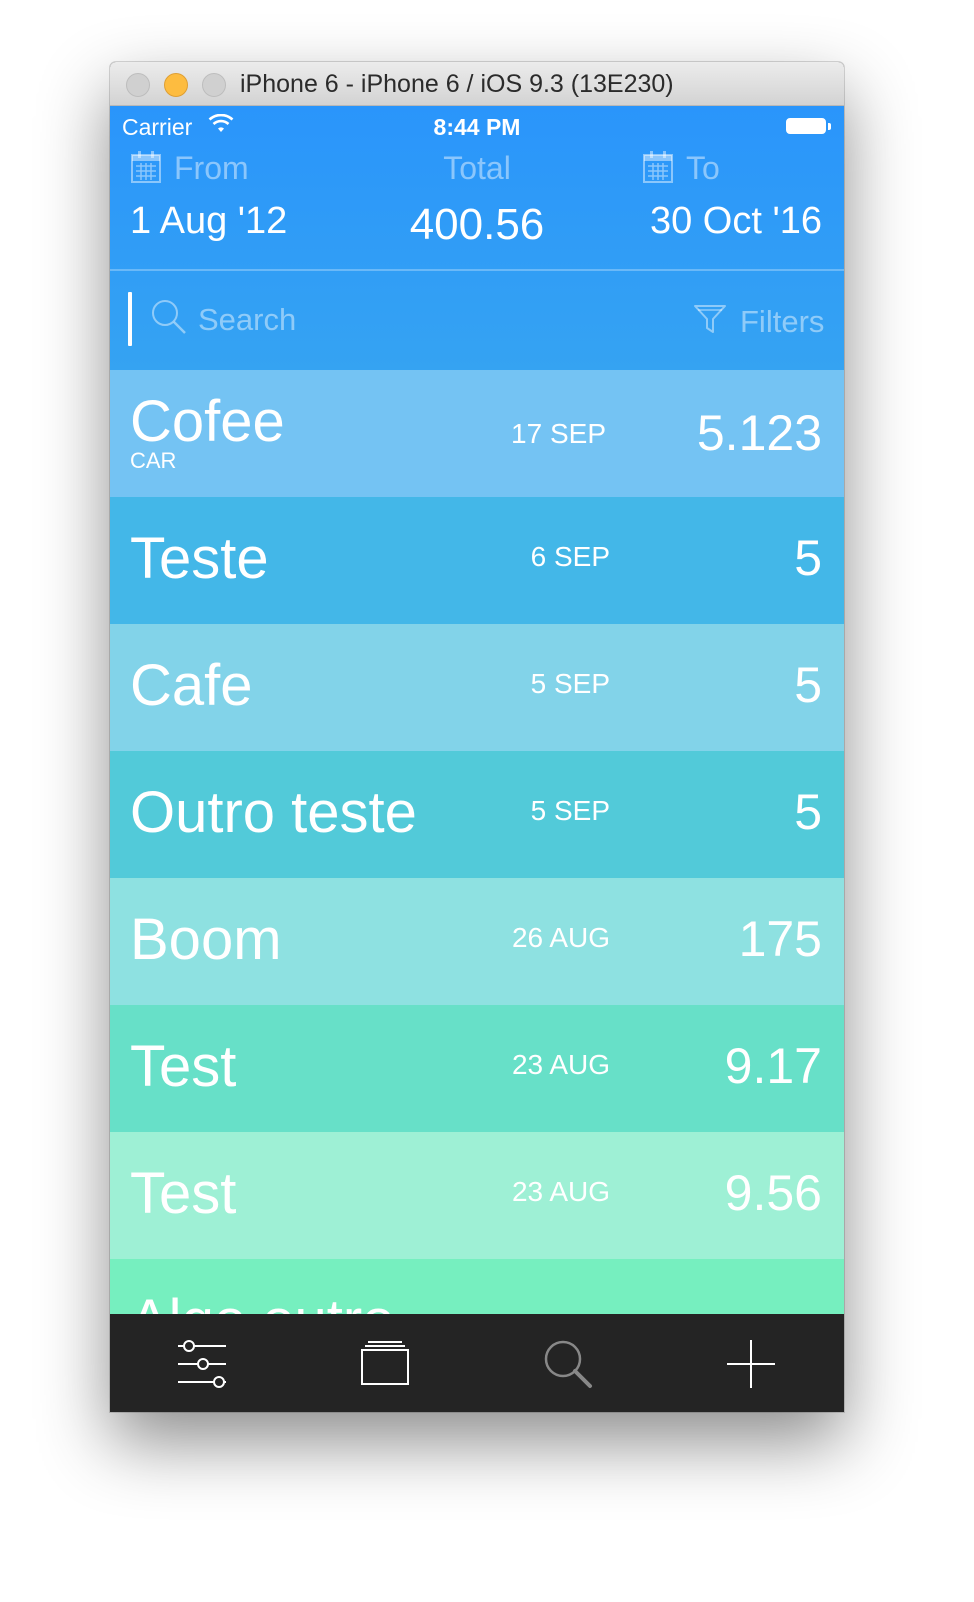  I want to click on close-window-button, so click(138, 85).